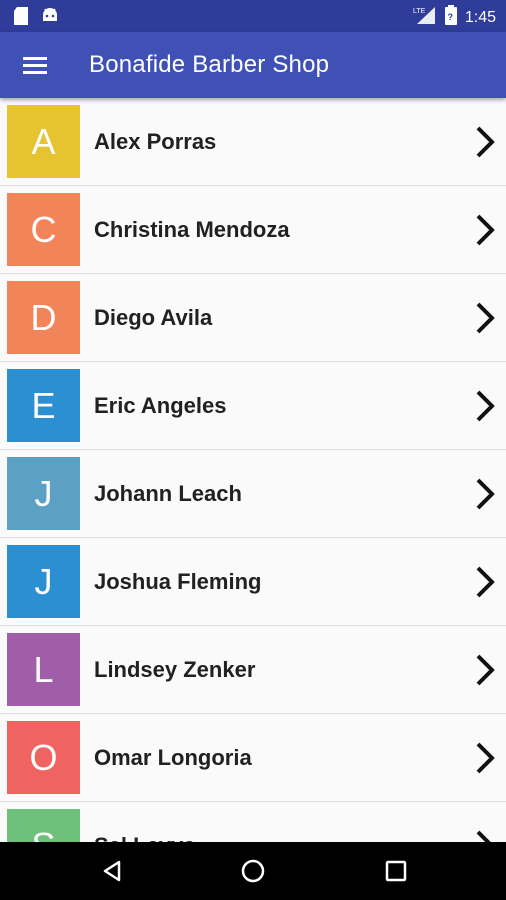 Image resolution: width=506 pixels, height=900 pixels. Describe the element at coordinates (145, 837) in the screenshot. I see `barber-name: Sal Leyva` at that location.